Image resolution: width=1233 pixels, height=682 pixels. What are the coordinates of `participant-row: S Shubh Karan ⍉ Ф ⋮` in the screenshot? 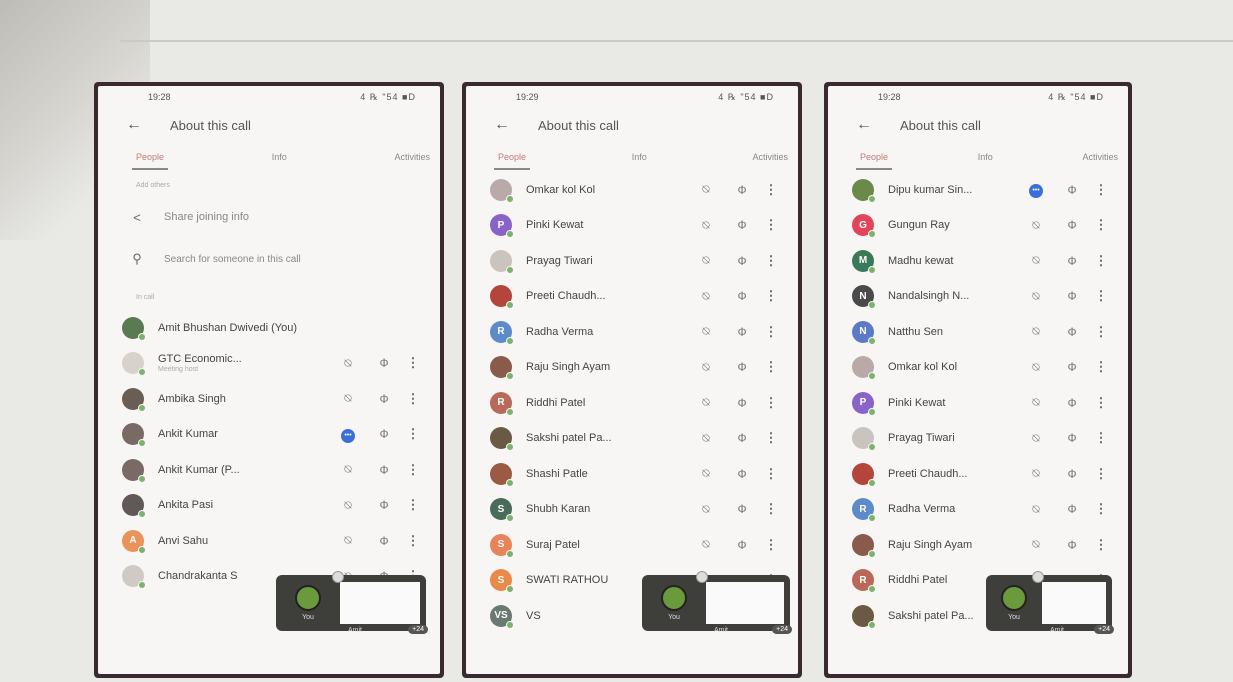 It's located at (632, 510).